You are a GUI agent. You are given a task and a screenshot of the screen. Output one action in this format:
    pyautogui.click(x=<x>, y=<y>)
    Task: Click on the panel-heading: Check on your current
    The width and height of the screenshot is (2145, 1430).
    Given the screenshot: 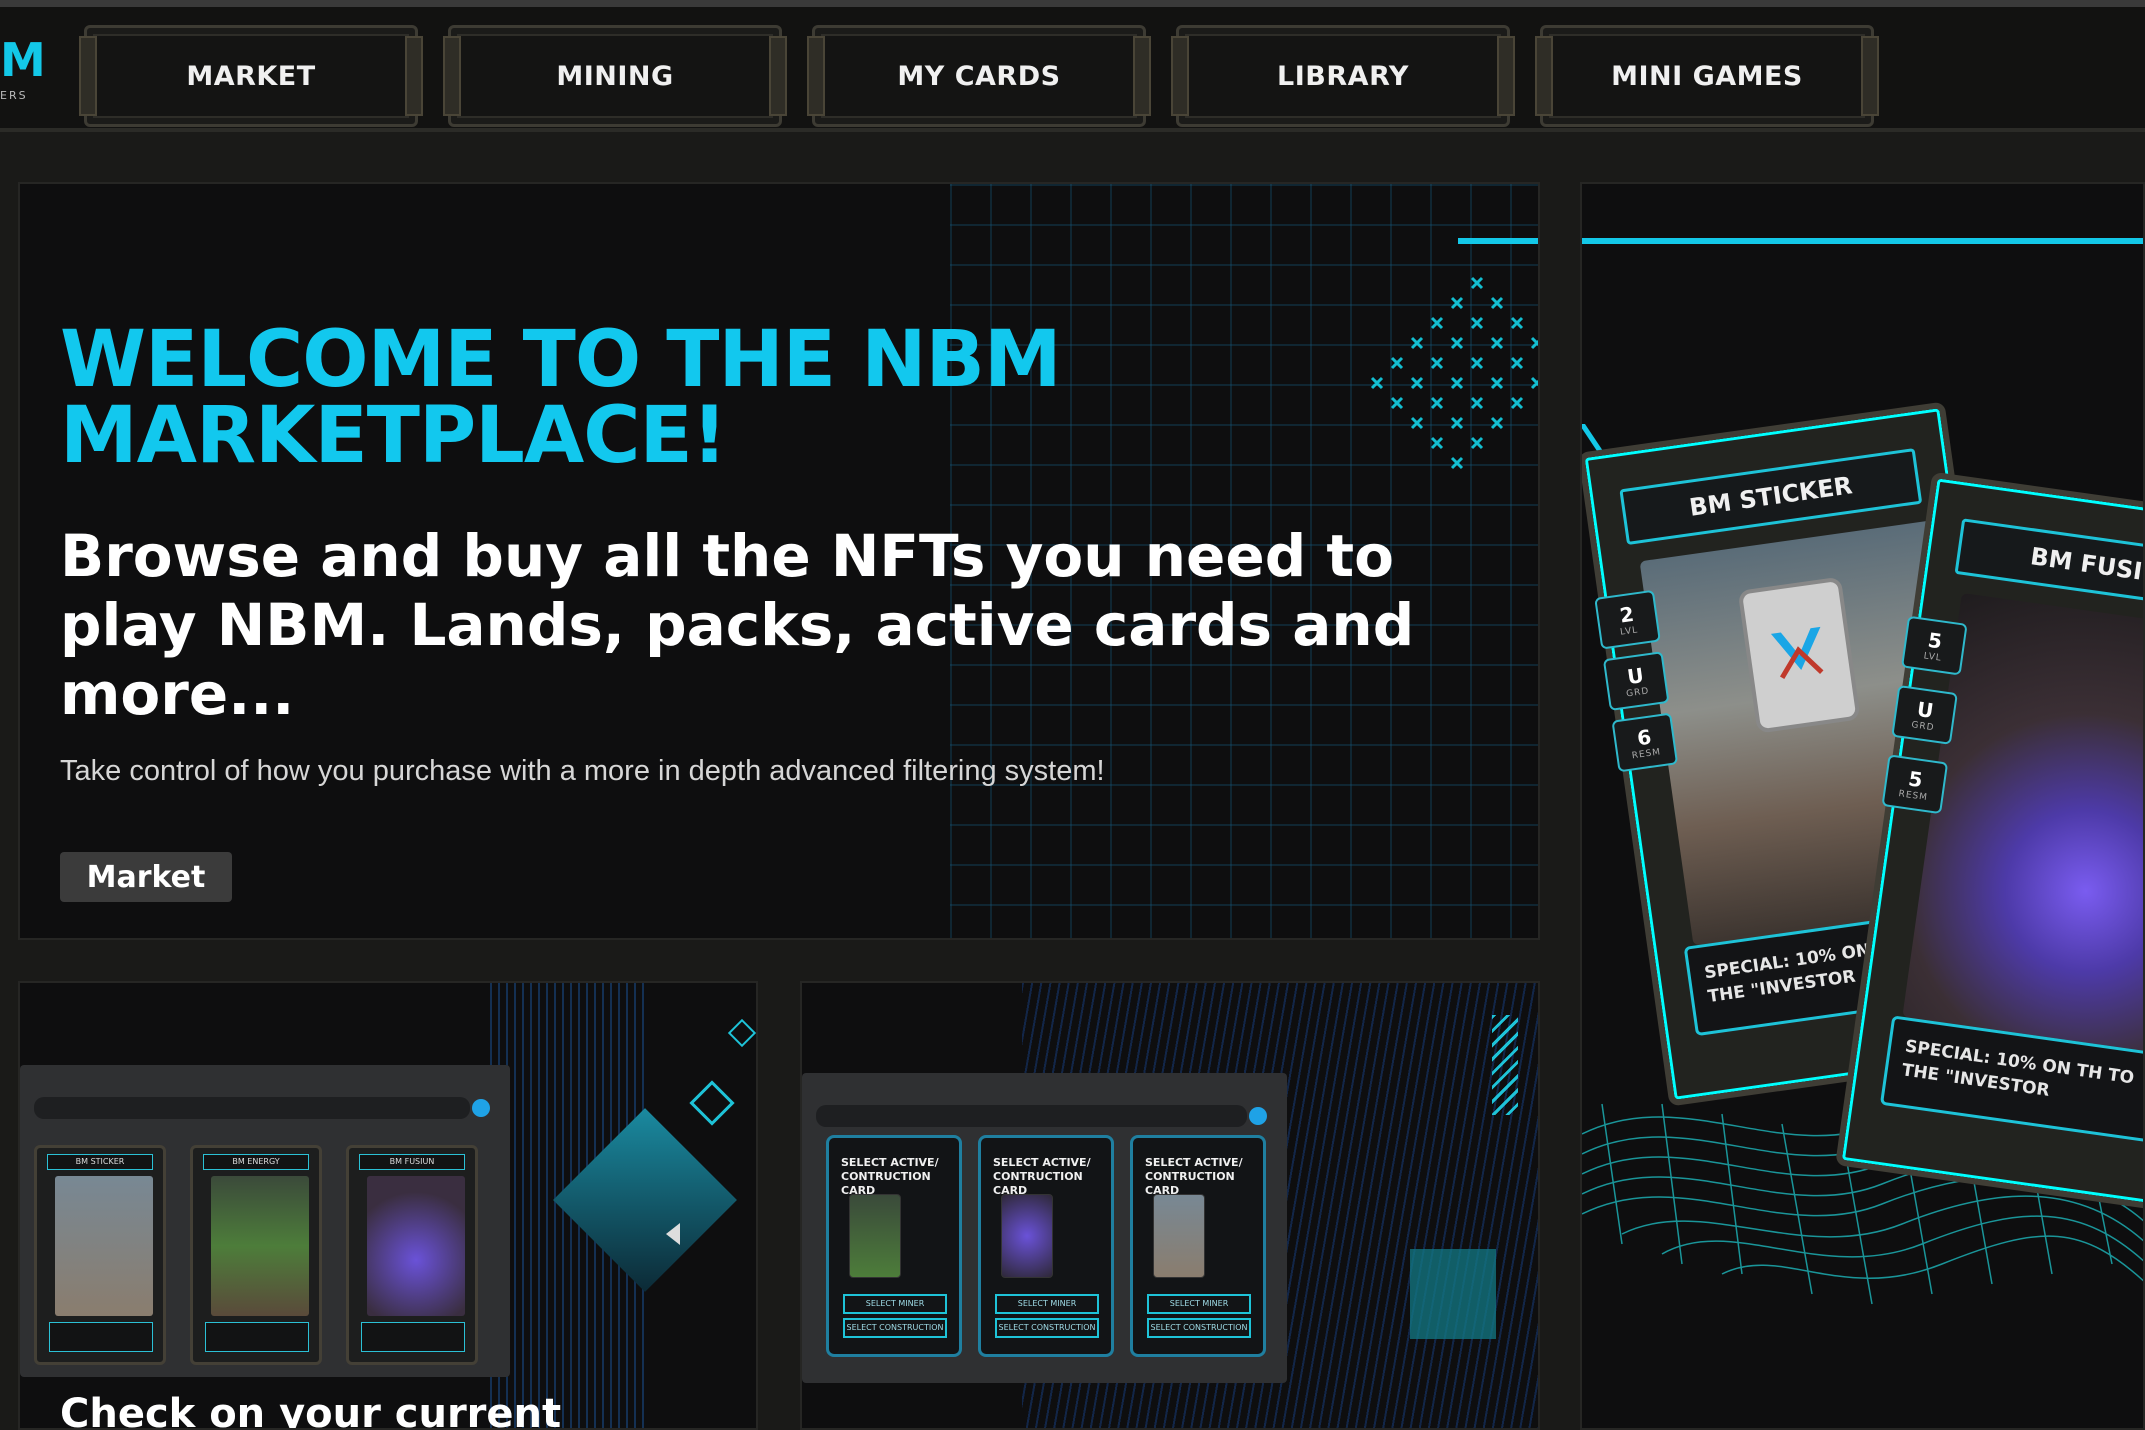 What is the action you would take?
    pyautogui.click(x=311, y=1410)
    